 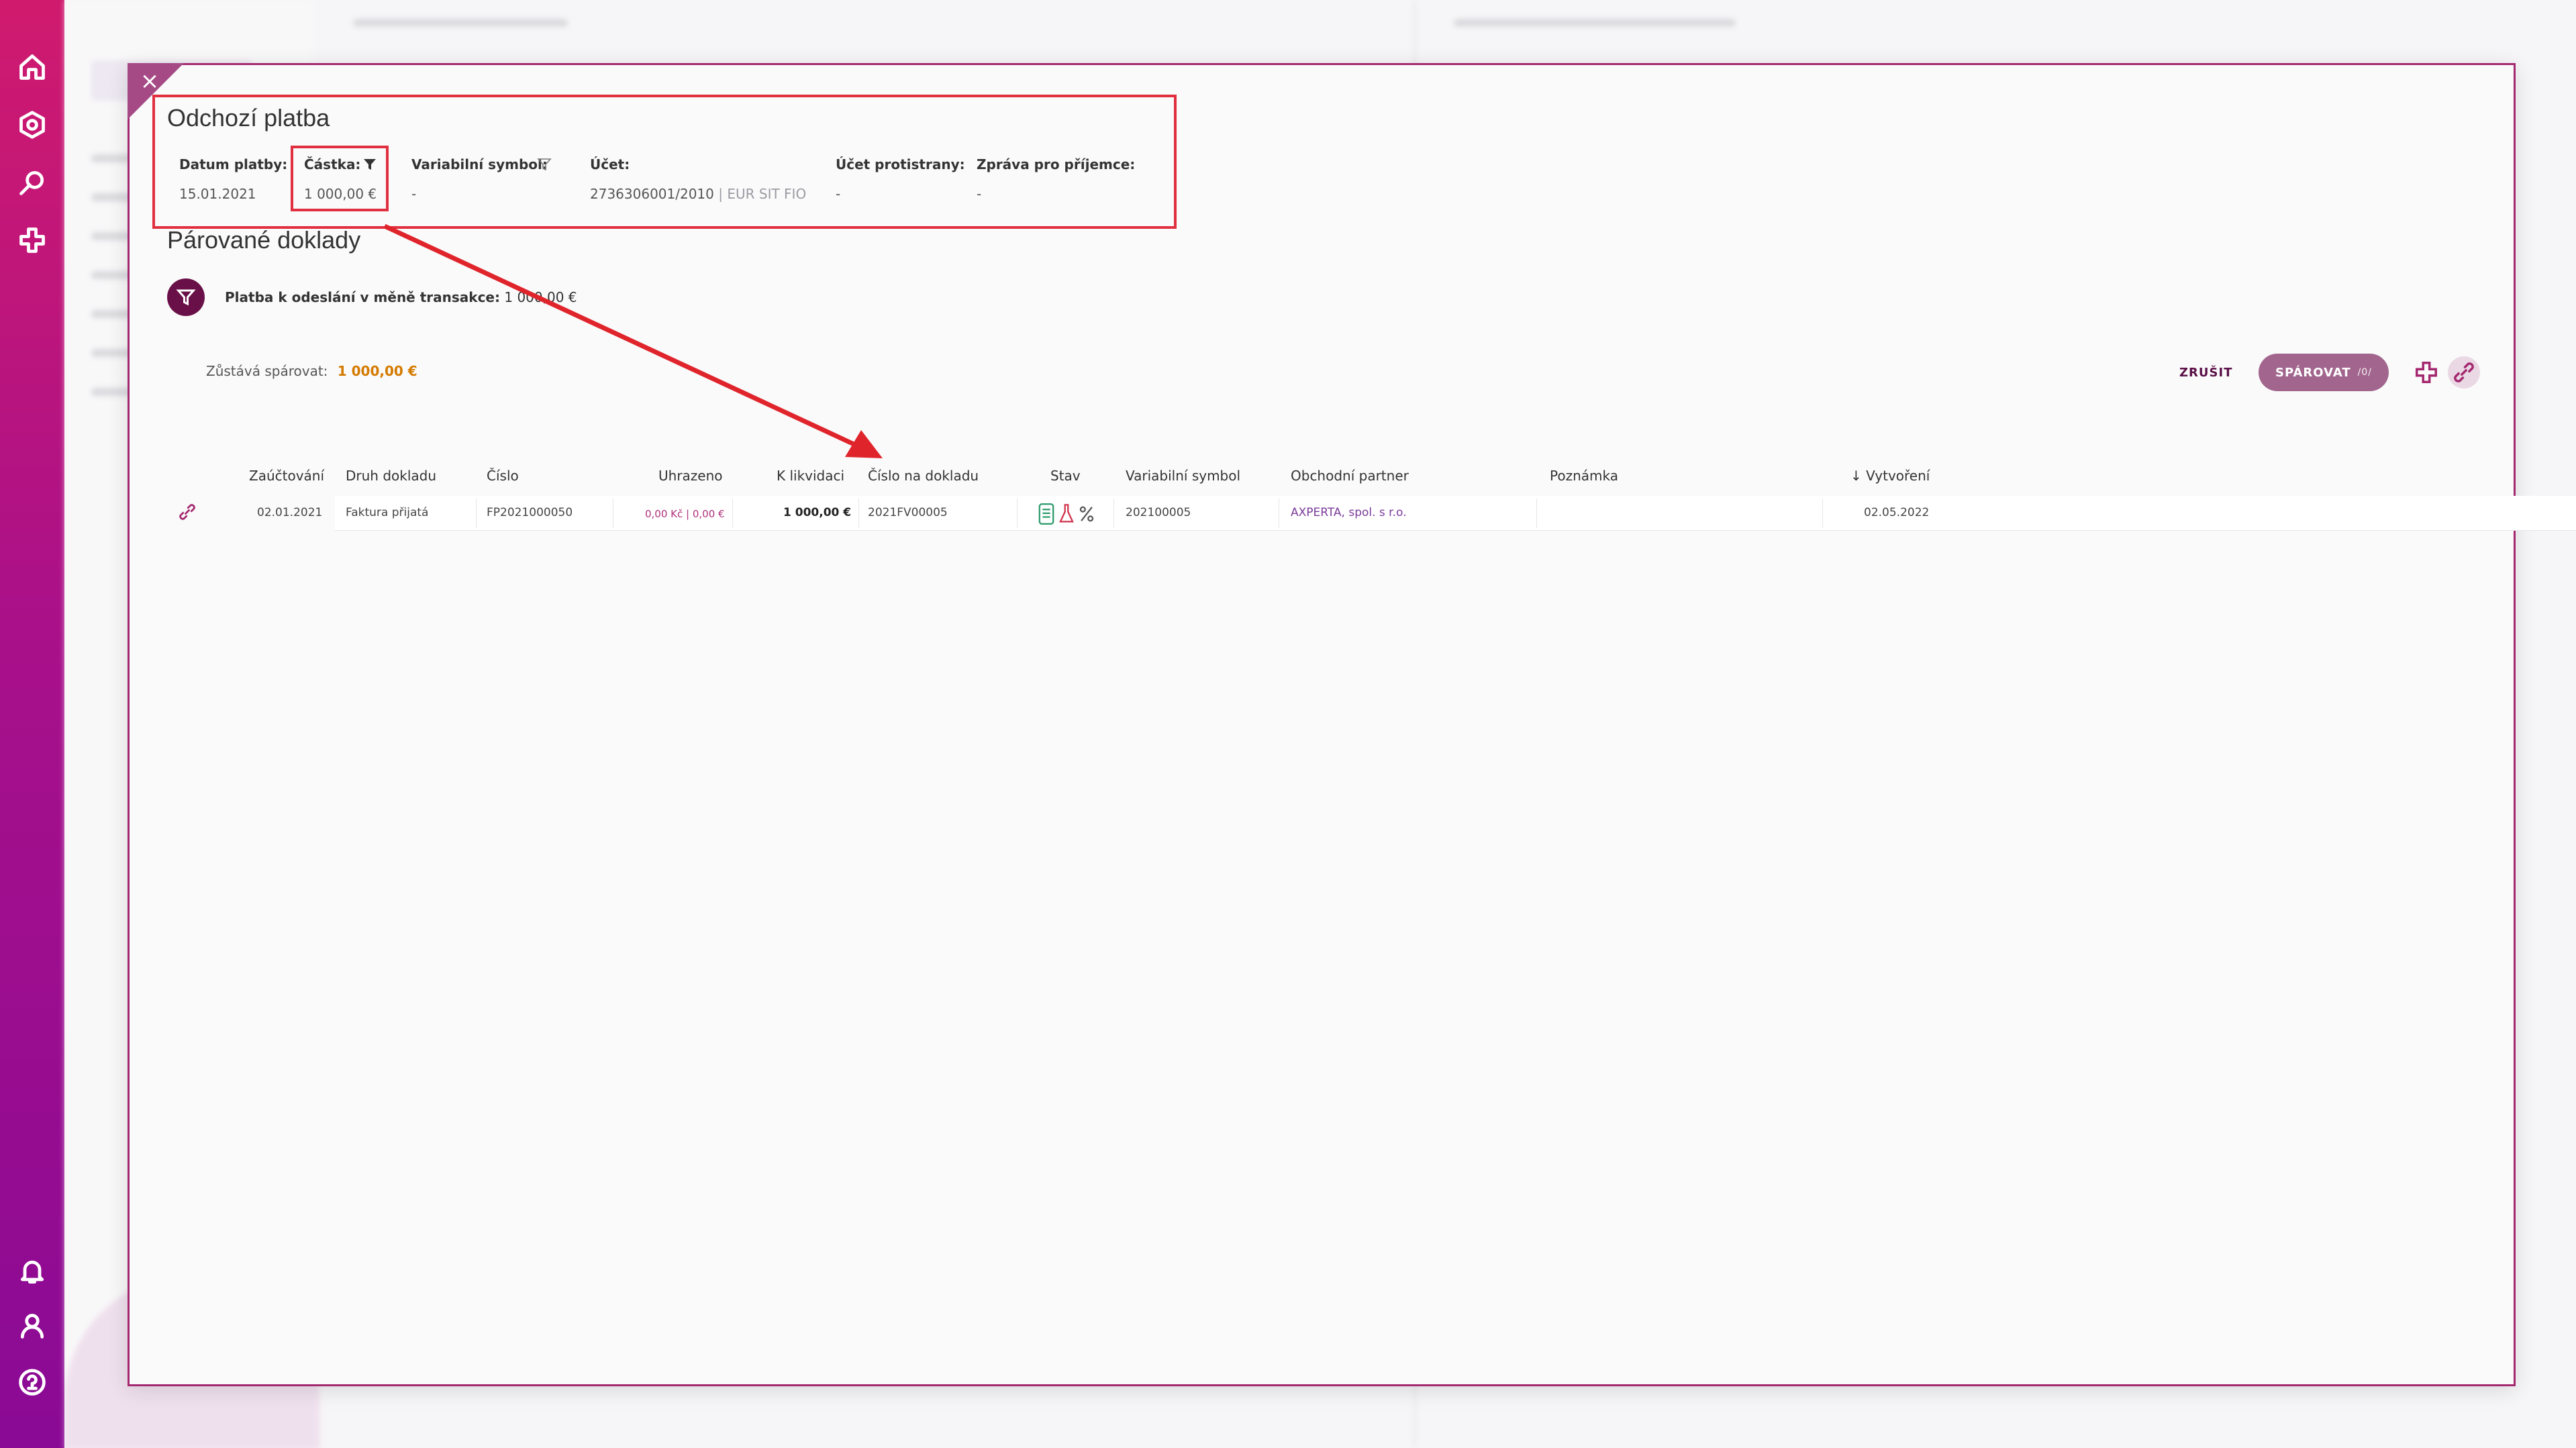 I want to click on cell-doc-type: Faktura přijatá, so click(x=387, y=512).